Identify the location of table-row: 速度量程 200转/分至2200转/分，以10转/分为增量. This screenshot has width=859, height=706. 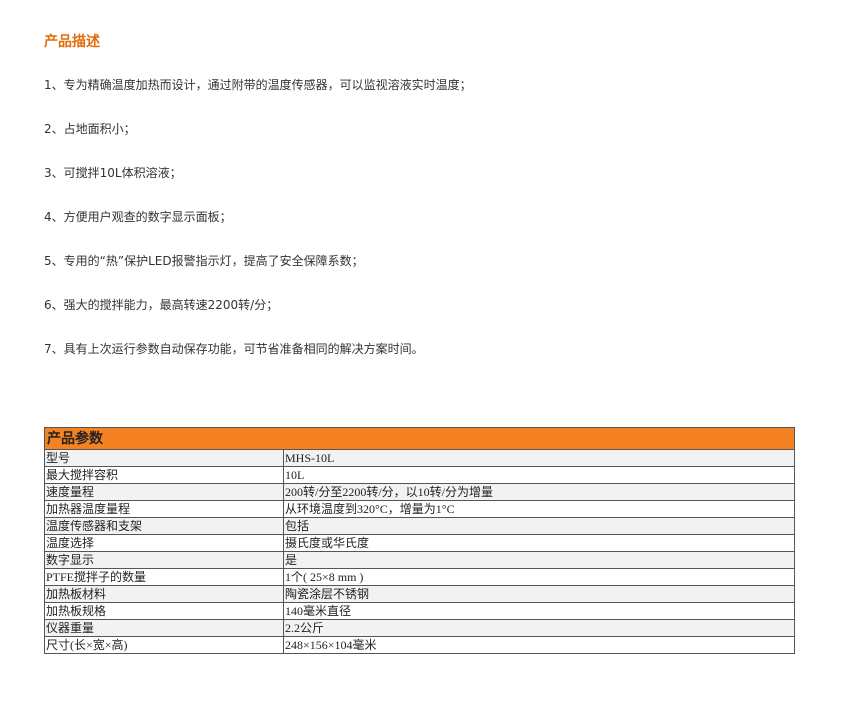
(419, 492).